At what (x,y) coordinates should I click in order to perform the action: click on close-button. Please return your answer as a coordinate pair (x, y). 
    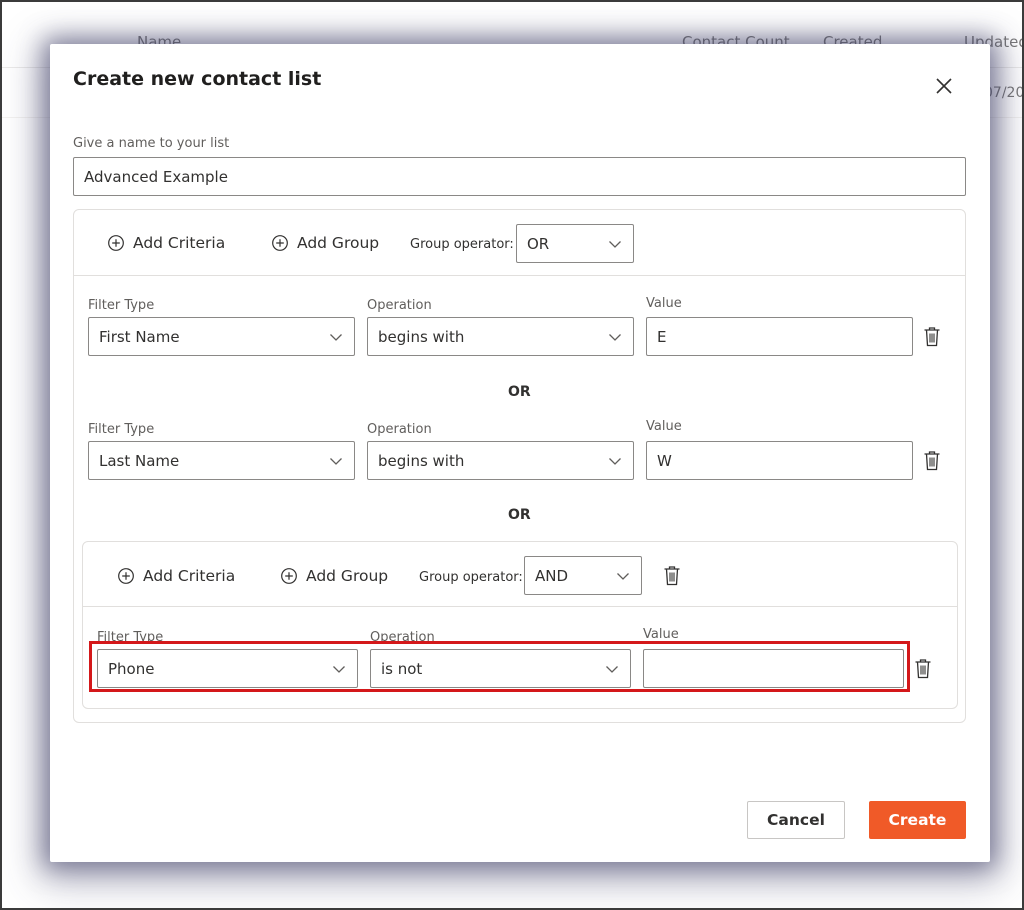
    Looking at the image, I should click on (944, 86).